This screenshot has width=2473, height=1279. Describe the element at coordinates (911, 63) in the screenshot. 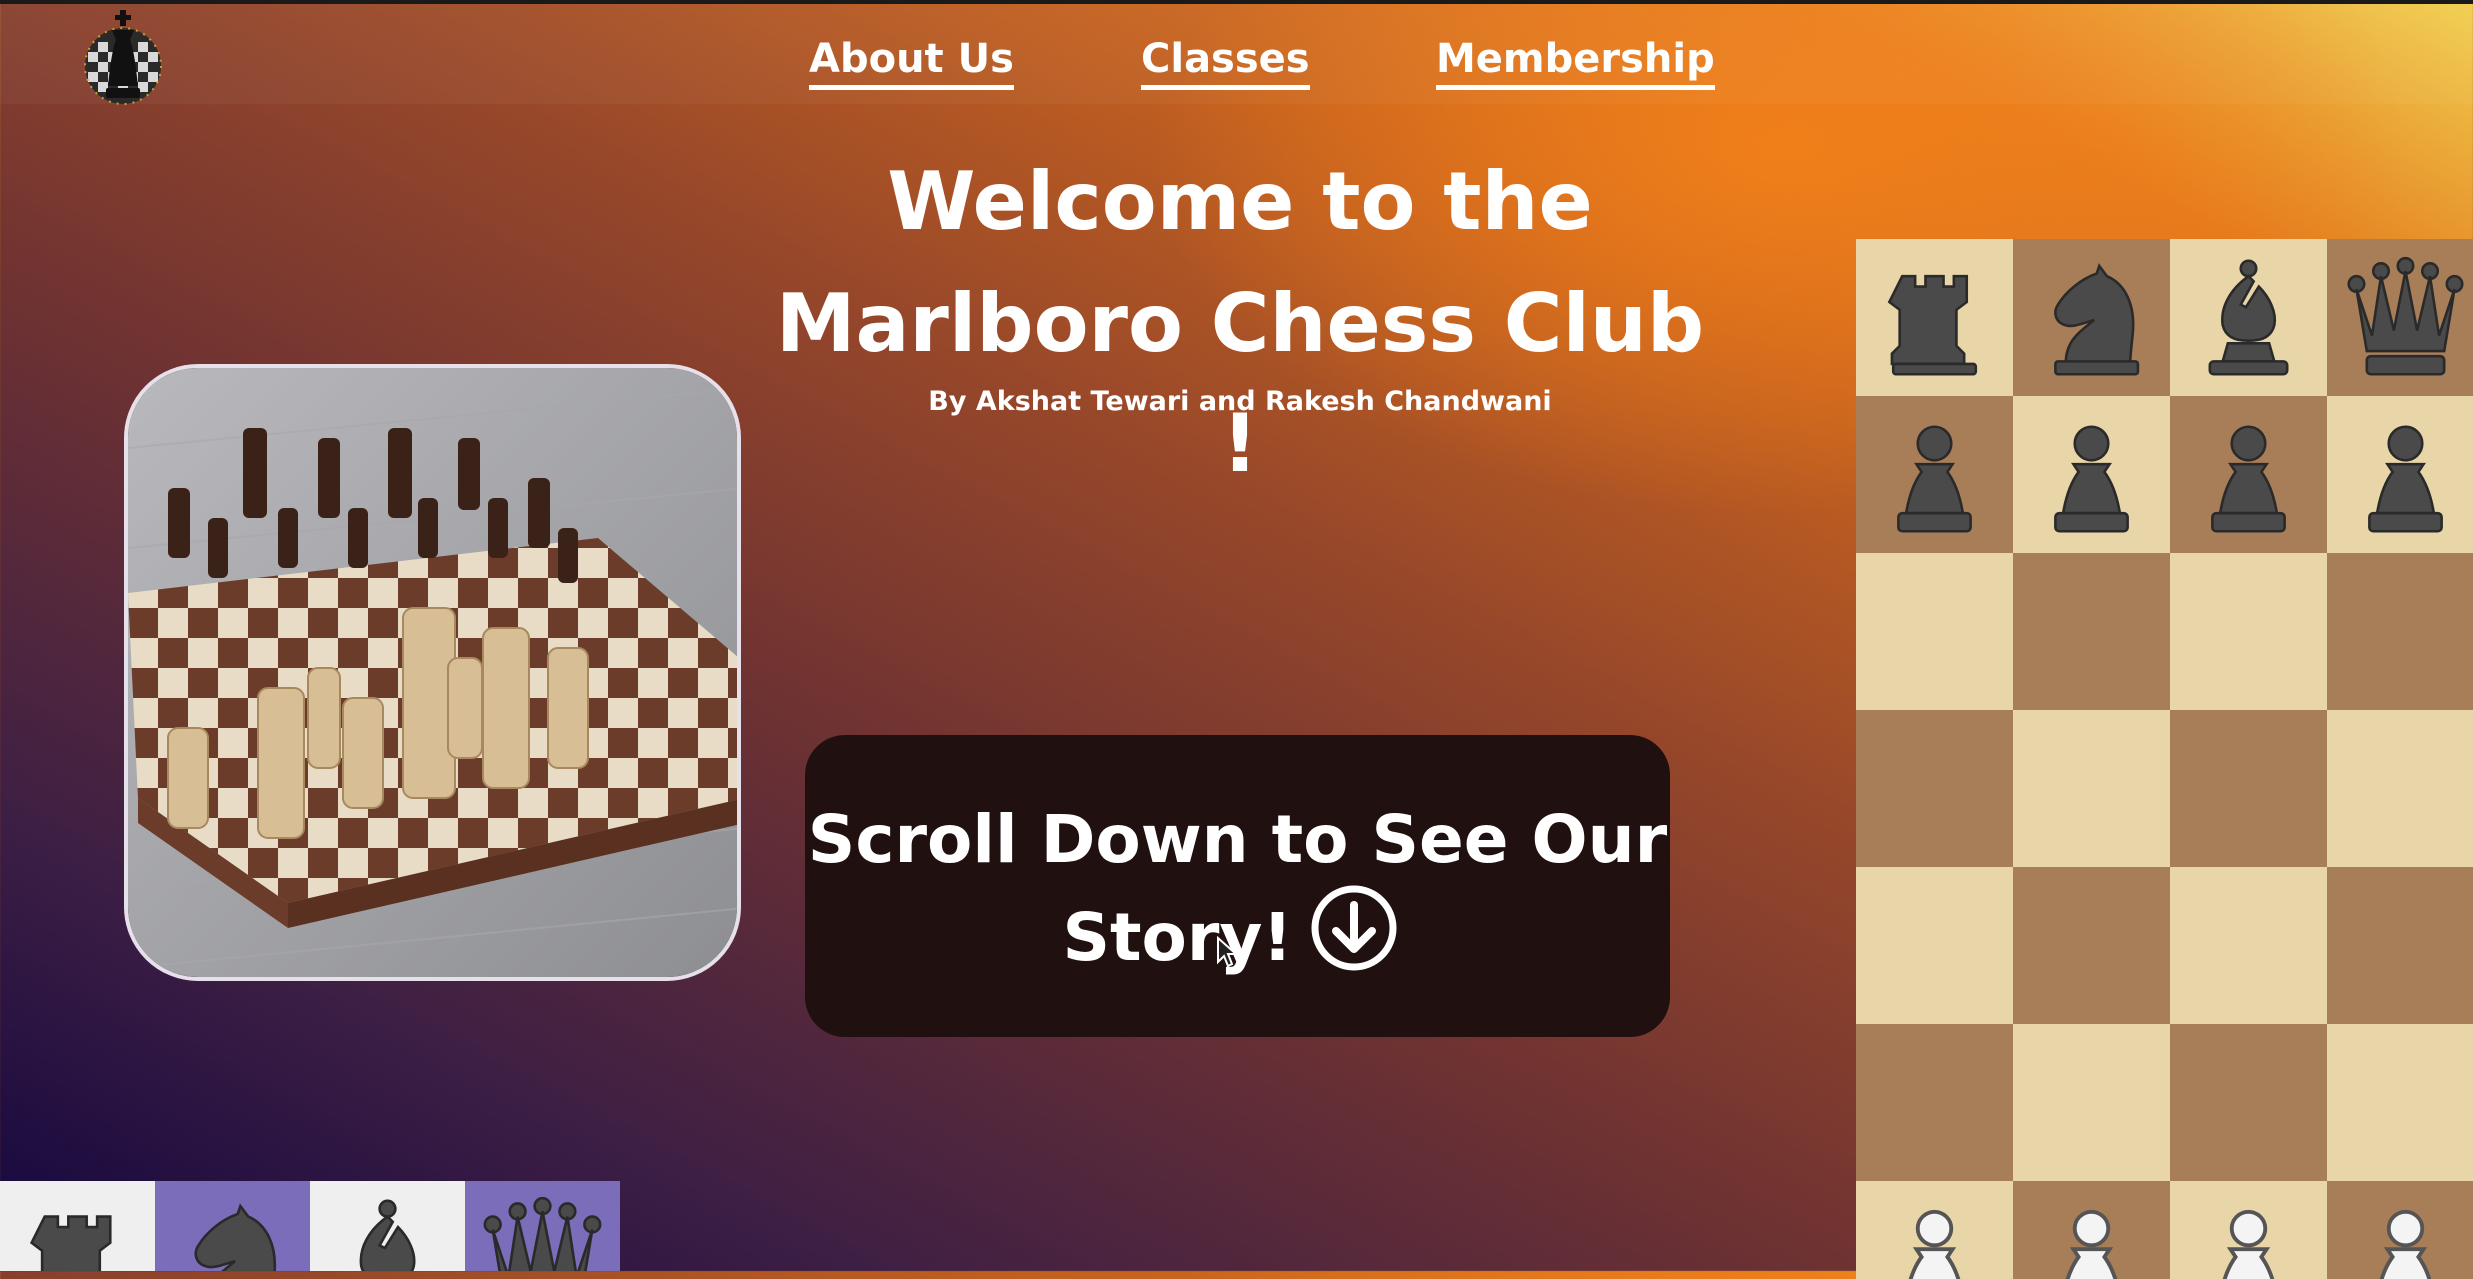

I see `nav-link-about-us: About Us` at that location.